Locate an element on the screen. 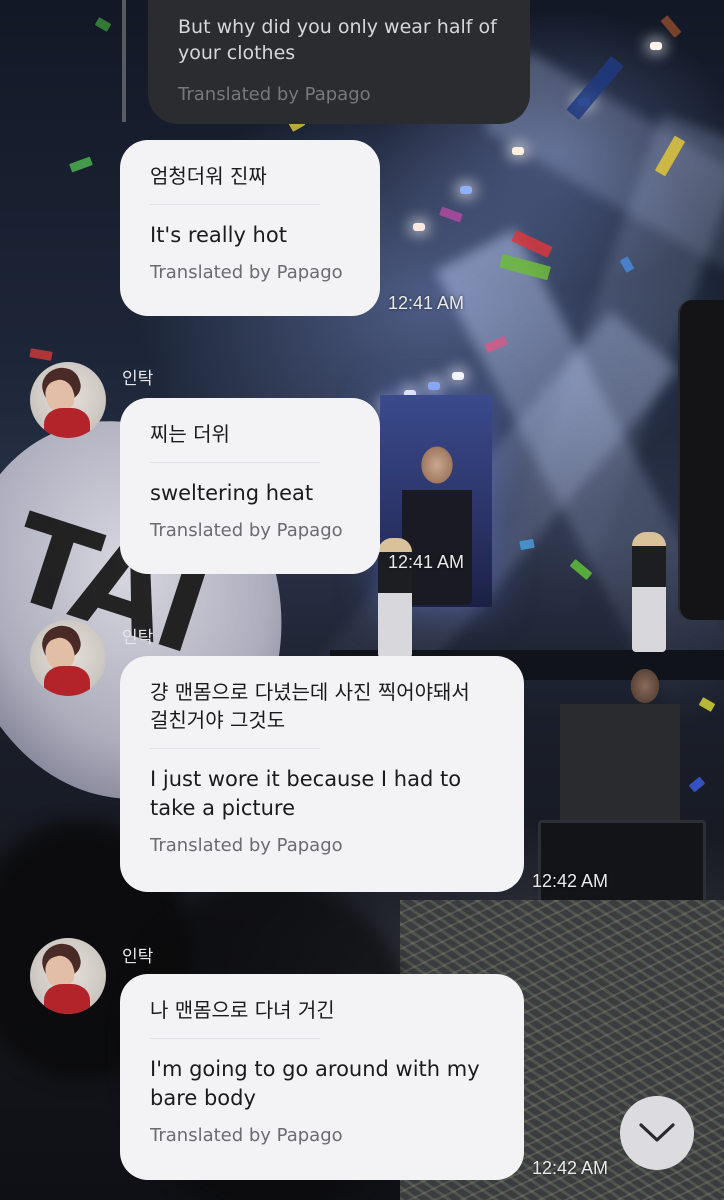  chevron-down-icon is located at coordinates (657, 1132).